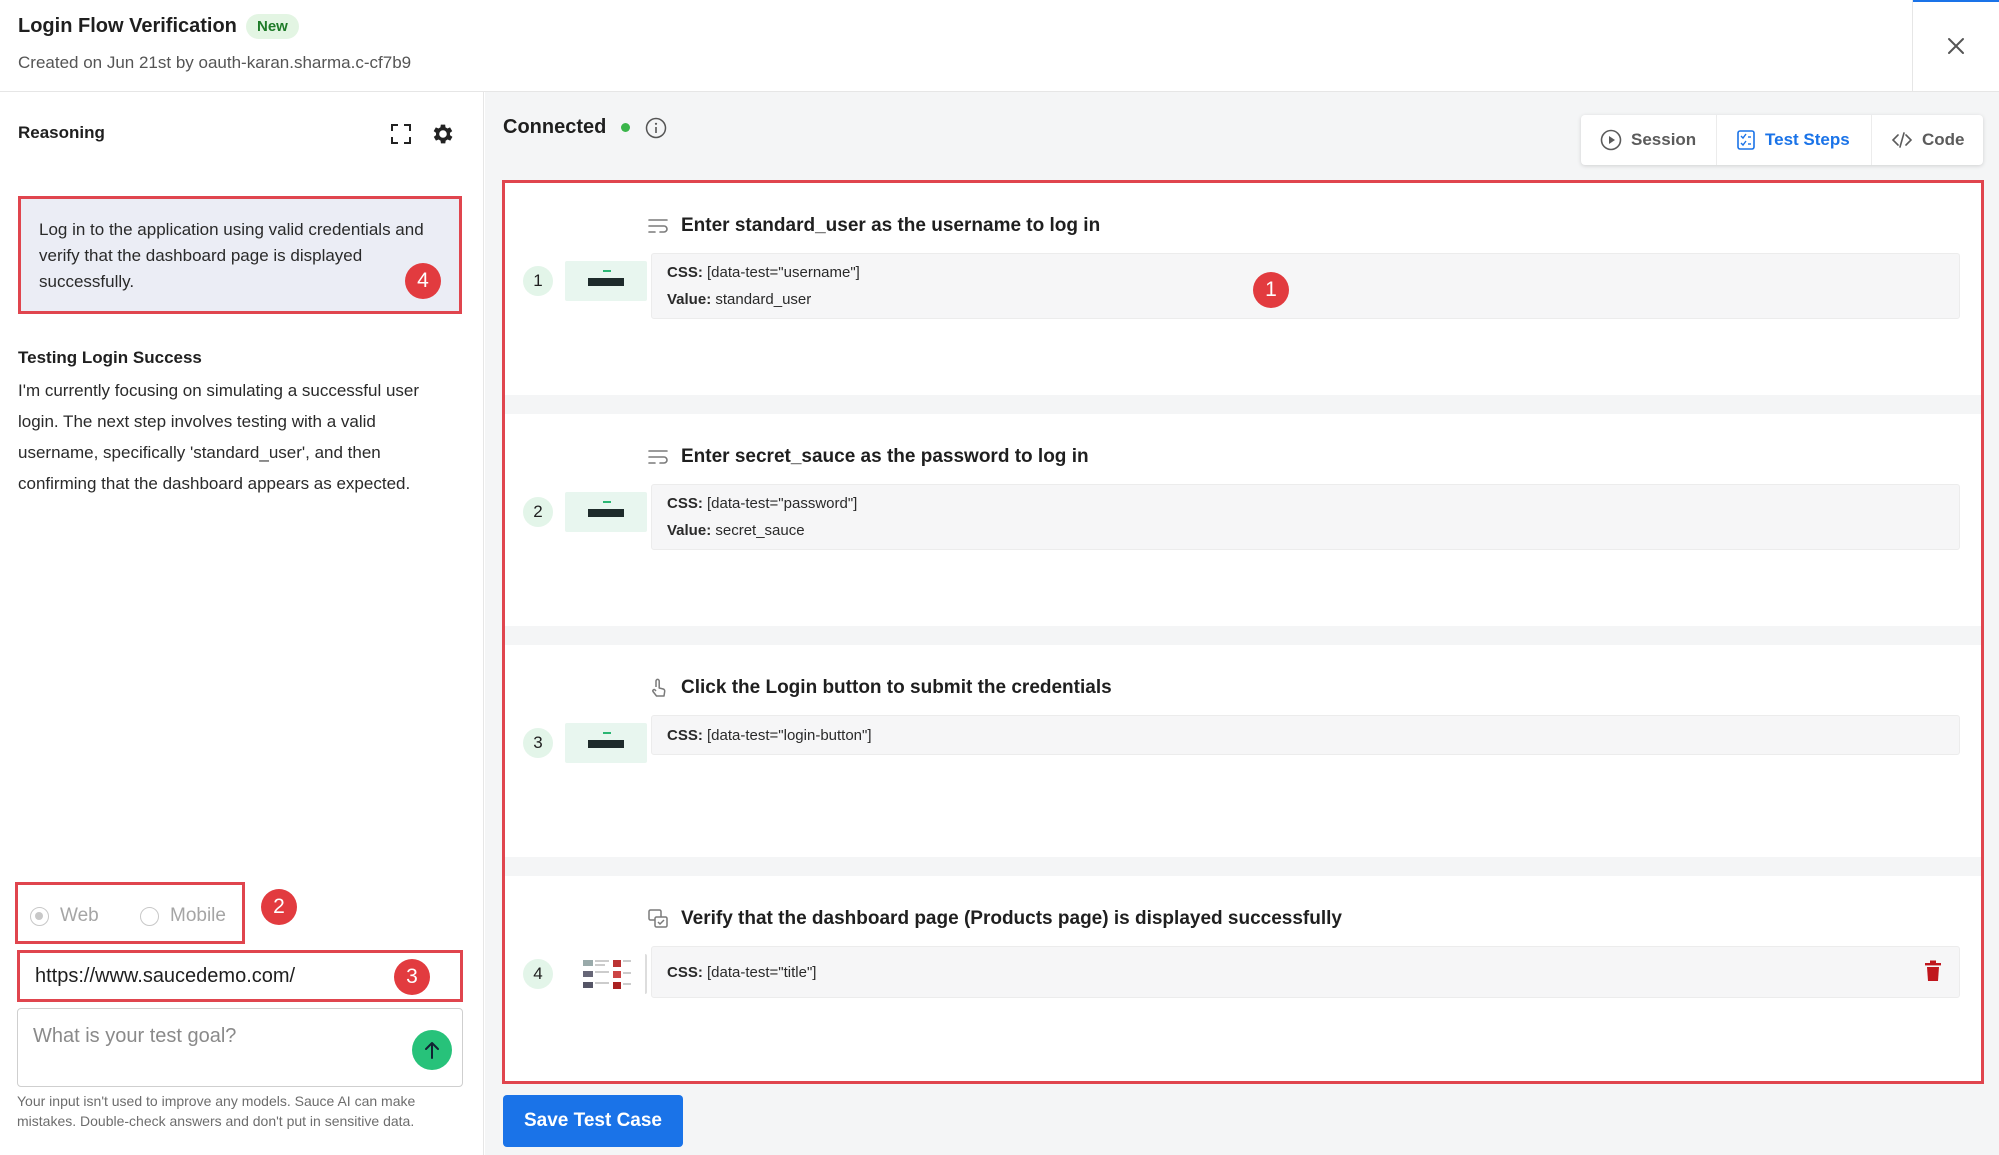 This screenshot has width=1999, height=1155. I want to click on page-title: Login Flow Verification, so click(127, 26).